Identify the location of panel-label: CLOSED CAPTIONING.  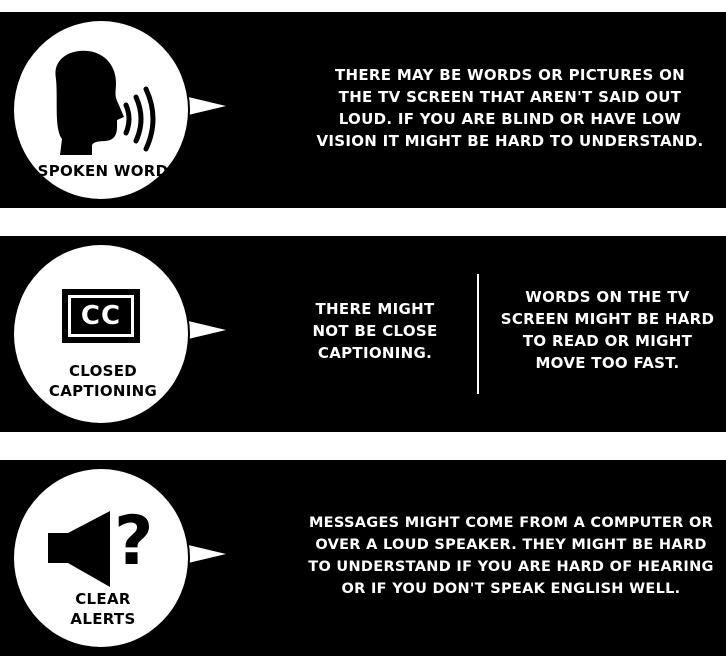
(103, 381).